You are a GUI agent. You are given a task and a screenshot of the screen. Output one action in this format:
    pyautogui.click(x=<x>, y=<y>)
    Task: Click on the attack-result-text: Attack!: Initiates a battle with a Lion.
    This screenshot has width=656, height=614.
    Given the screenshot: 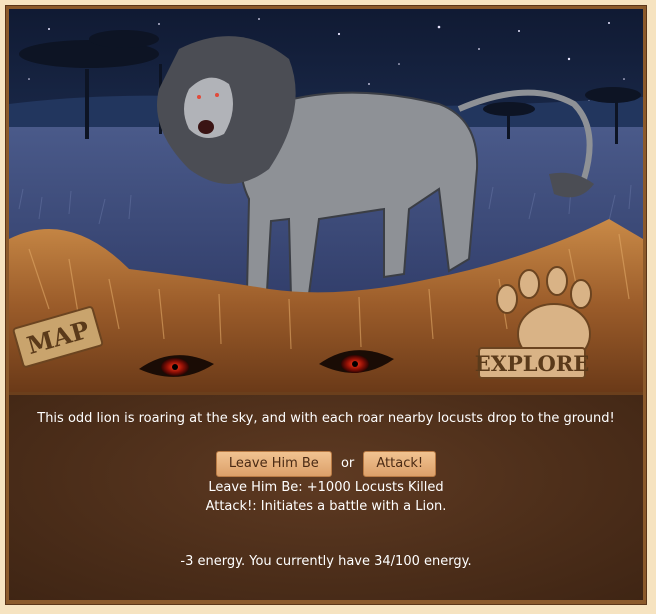 What is the action you would take?
    pyautogui.click(x=326, y=506)
    